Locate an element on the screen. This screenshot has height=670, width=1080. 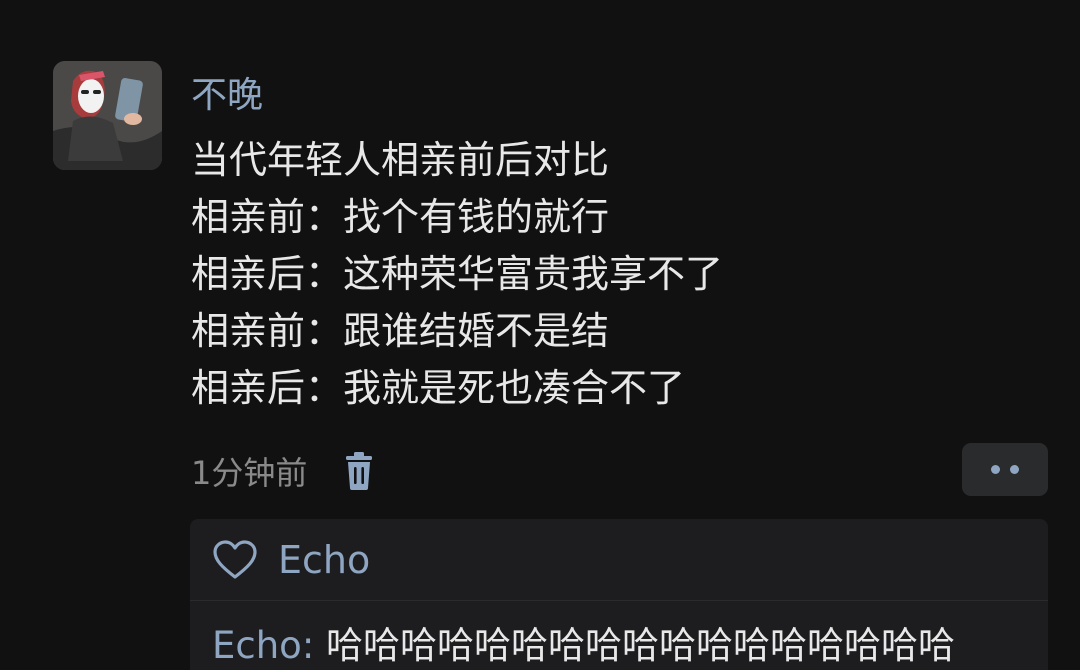
post-meta: 1分钟前 is located at coordinates (284, 471).